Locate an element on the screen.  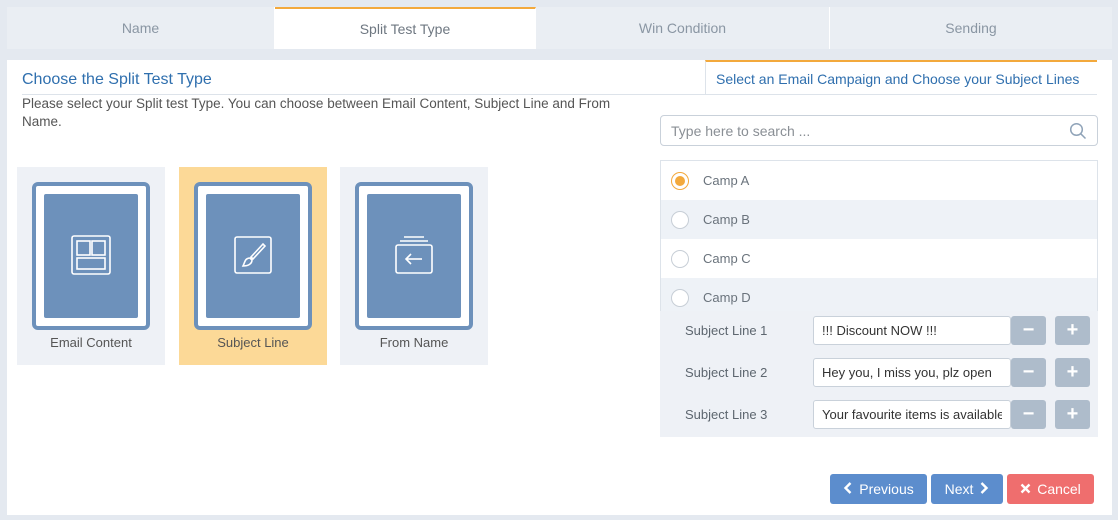
type-card-from-name: From Name is located at coordinates (414, 266).